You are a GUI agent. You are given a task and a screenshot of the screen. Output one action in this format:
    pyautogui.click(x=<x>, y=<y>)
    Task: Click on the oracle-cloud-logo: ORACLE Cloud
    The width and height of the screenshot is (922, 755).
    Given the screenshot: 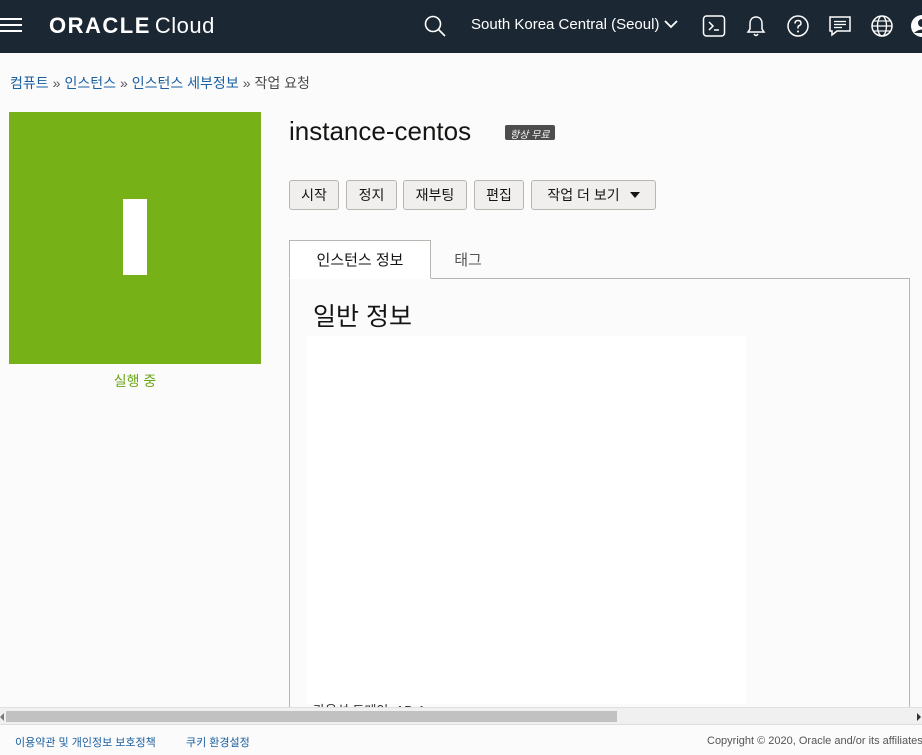 What is the action you would take?
    pyautogui.click(x=132, y=26)
    